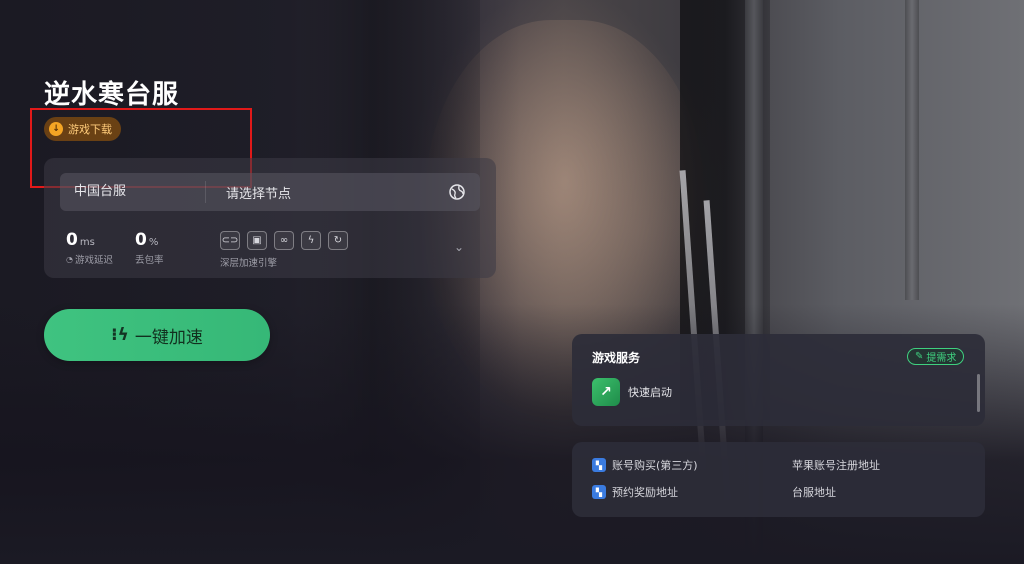  I want to click on network-stats: 0 ms ◔ 游戏延迟 0% 丢包率, so click(115, 248).